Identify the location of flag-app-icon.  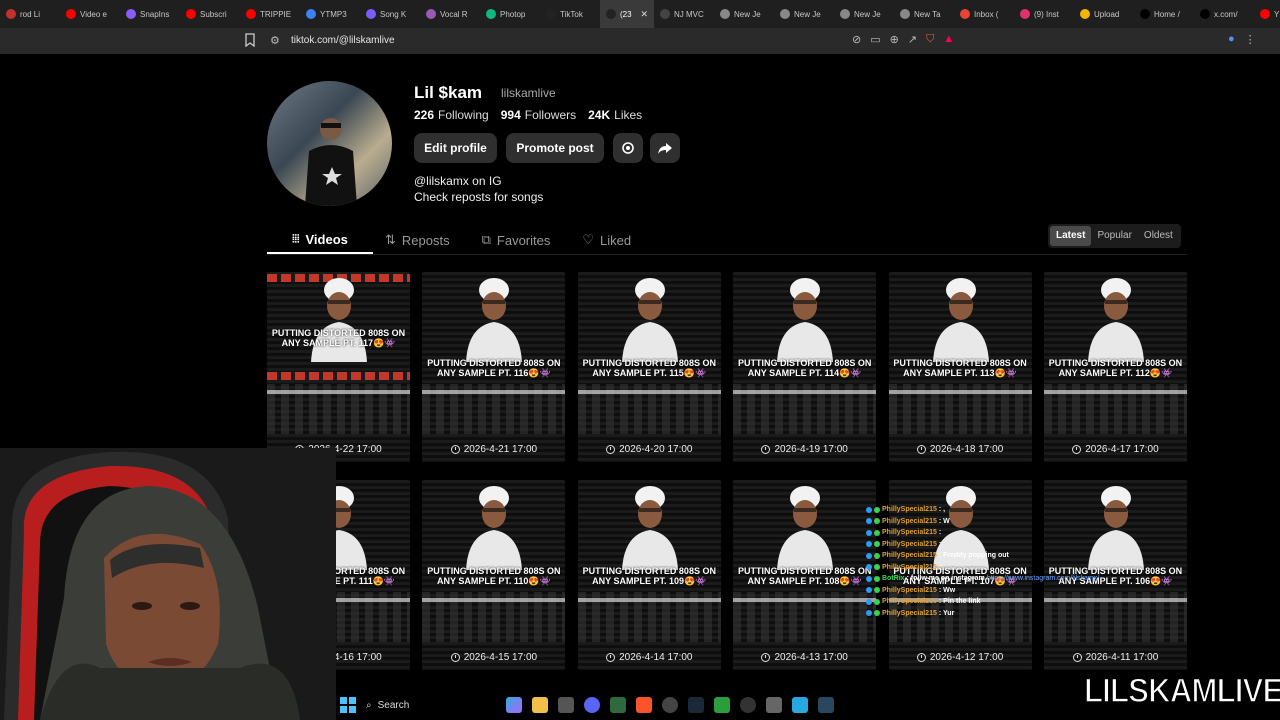
(722, 705).